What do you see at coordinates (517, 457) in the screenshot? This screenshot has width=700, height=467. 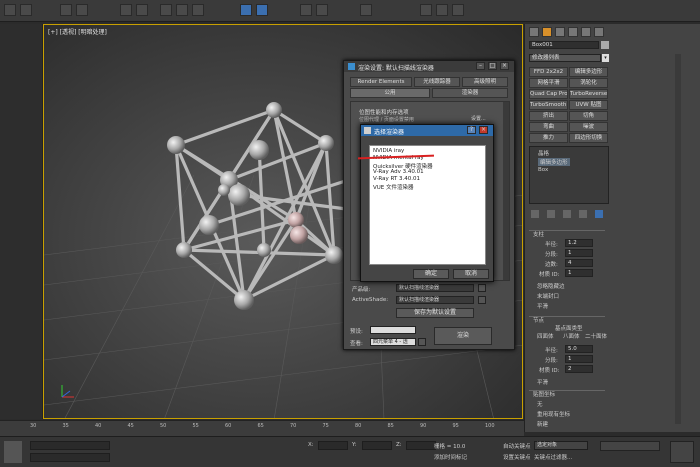 I see `setkey-button: 设置关键点` at bounding box center [517, 457].